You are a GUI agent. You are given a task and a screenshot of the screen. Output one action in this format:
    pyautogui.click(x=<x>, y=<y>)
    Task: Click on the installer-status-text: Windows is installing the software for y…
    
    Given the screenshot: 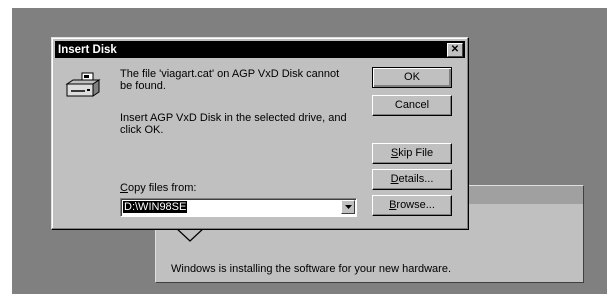 What is the action you would take?
    pyautogui.click(x=311, y=269)
    